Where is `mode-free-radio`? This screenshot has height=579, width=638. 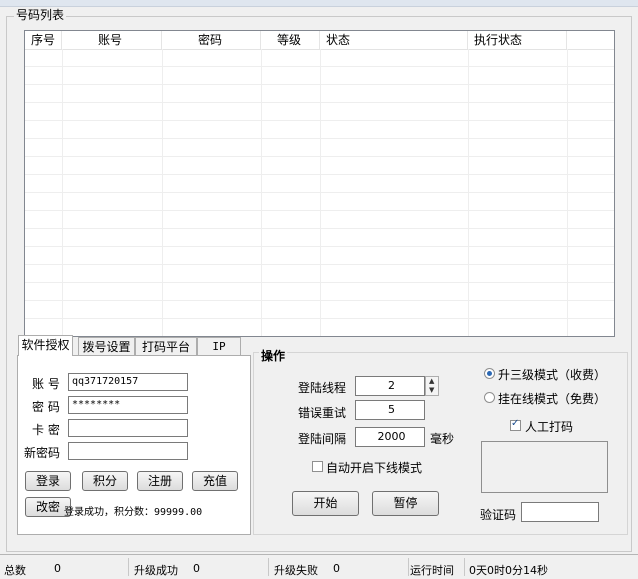
mode-free-radio is located at coordinates (489, 397).